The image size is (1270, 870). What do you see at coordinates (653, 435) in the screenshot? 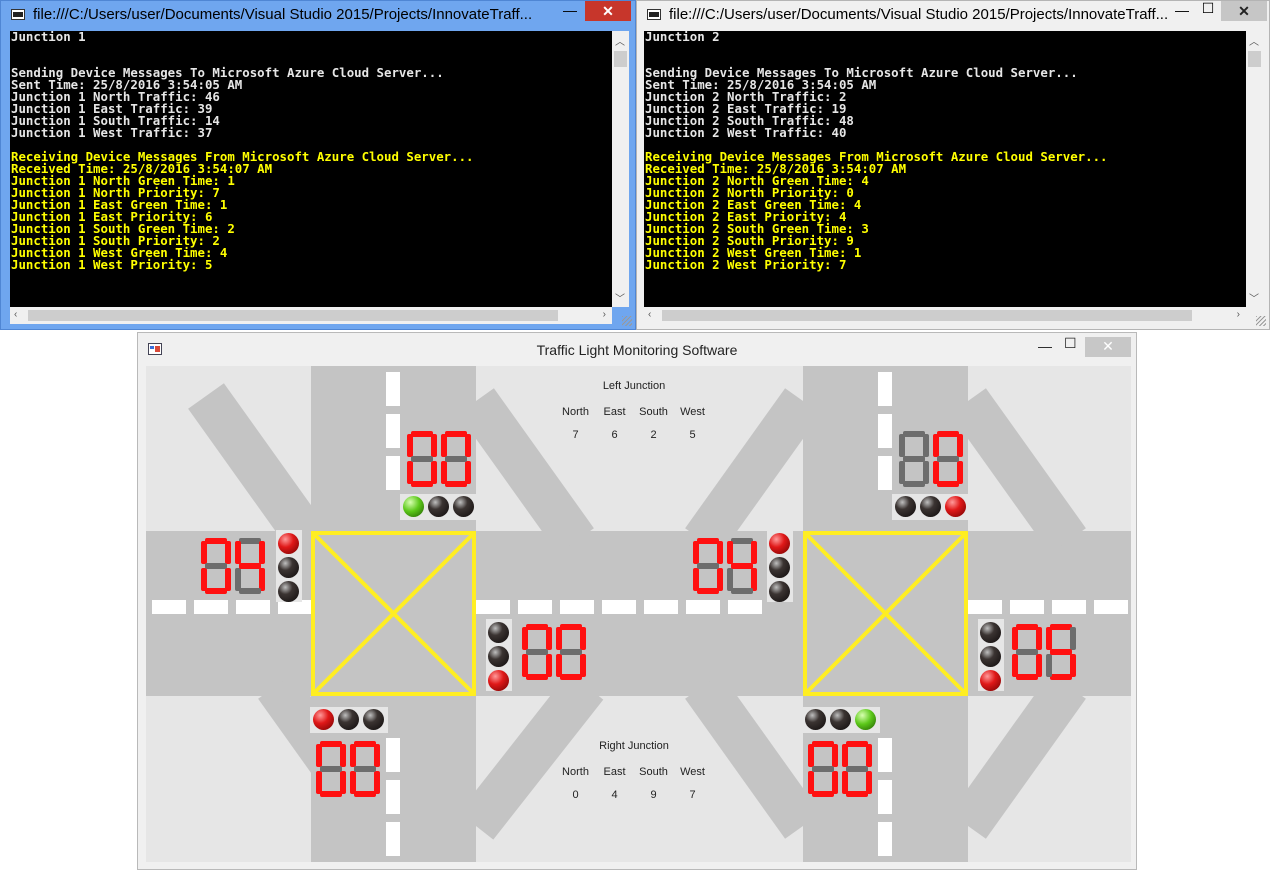
I see `value-south: 2` at bounding box center [653, 435].